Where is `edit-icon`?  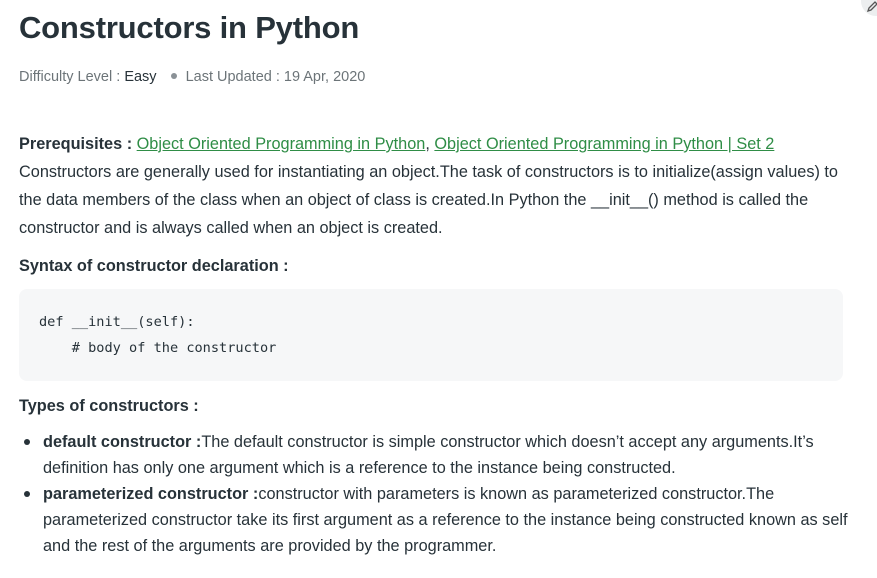
edit-icon is located at coordinates (872, 6).